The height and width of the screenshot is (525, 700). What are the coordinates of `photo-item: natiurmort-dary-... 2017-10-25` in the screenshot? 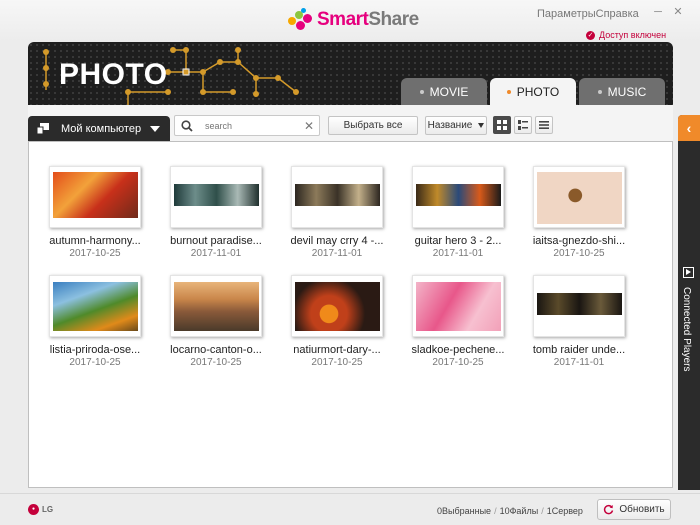 It's located at (337, 325).